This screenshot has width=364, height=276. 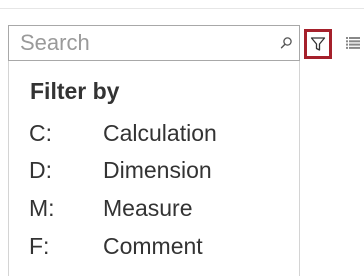 I want to click on filter-option-label: Comment, so click(x=153, y=246).